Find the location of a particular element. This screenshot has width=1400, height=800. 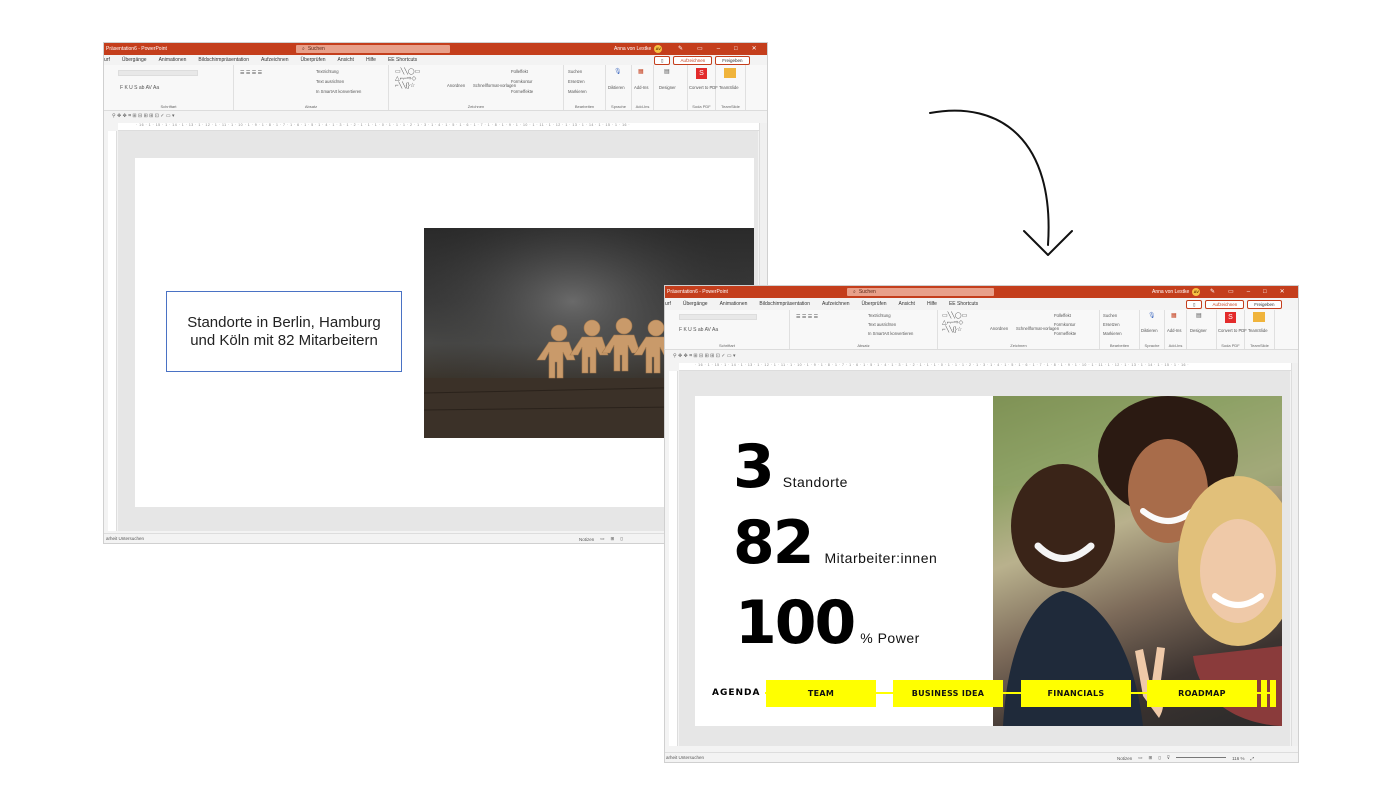

agenda-item-team: TEAM is located at coordinates (821, 693).